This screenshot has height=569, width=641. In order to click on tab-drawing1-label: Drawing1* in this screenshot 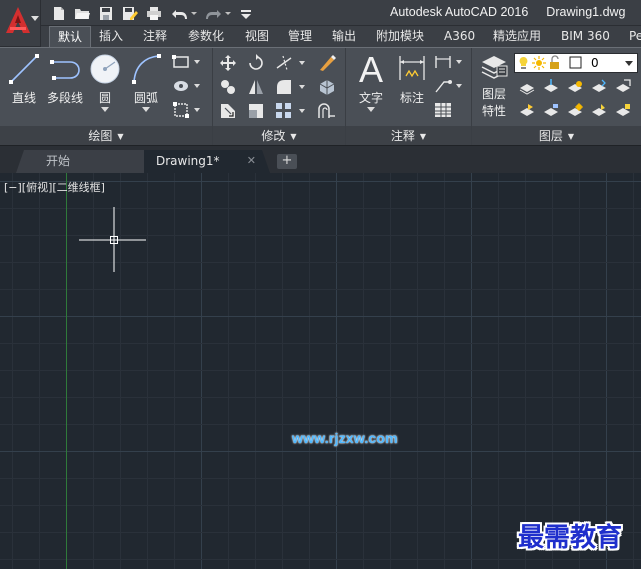, I will do `click(188, 161)`.